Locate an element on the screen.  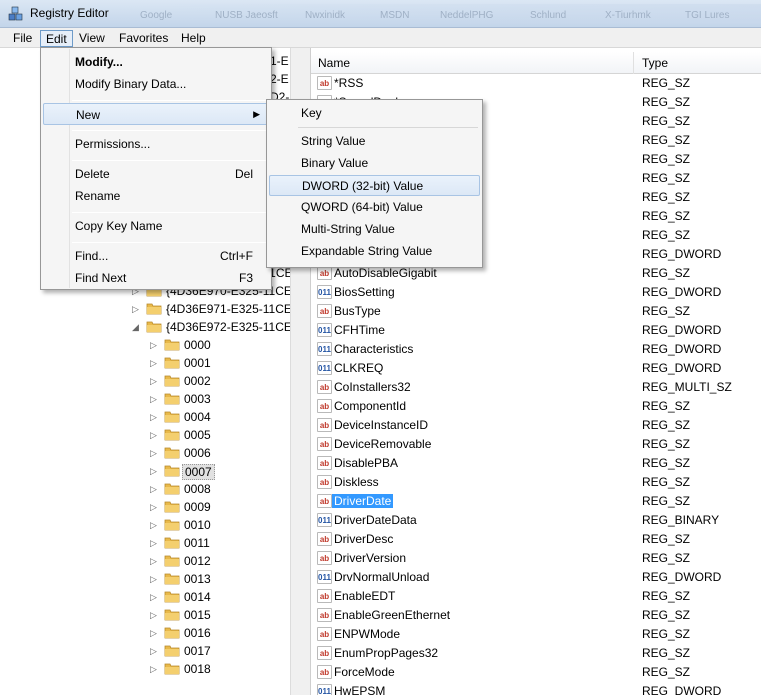
new-string-value: String Value is located at coordinates (374, 141).